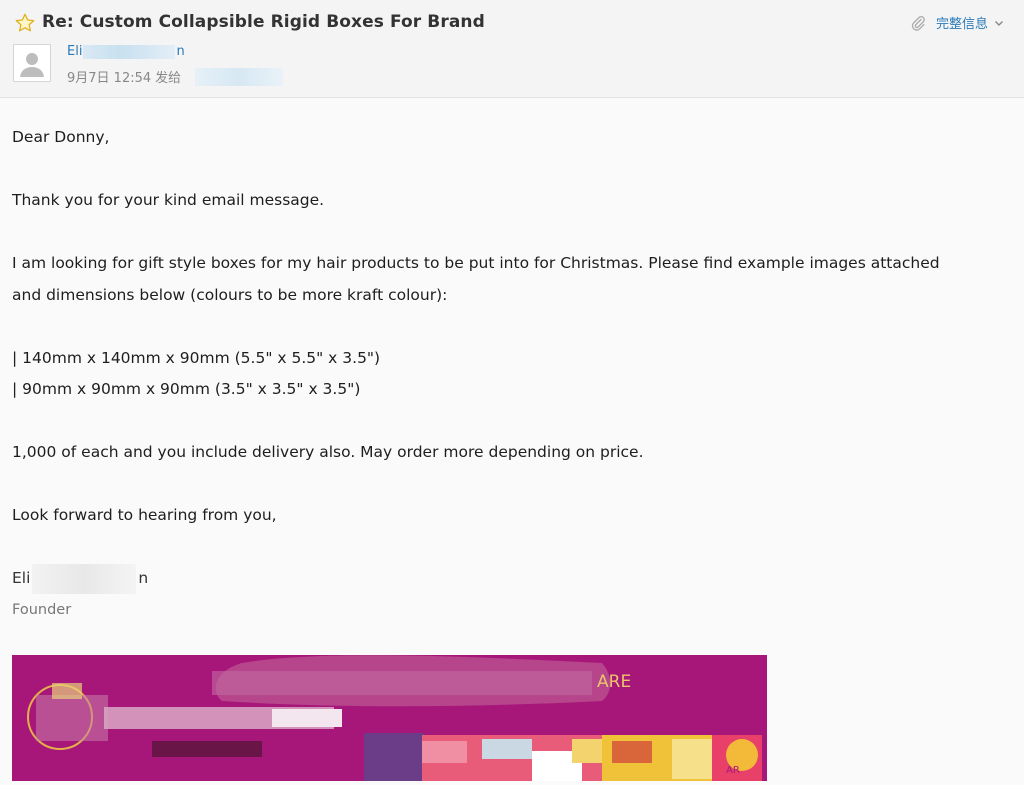  What do you see at coordinates (962, 22) in the screenshot?
I see `full-info-label: 完整信息` at bounding box center [962, 22].